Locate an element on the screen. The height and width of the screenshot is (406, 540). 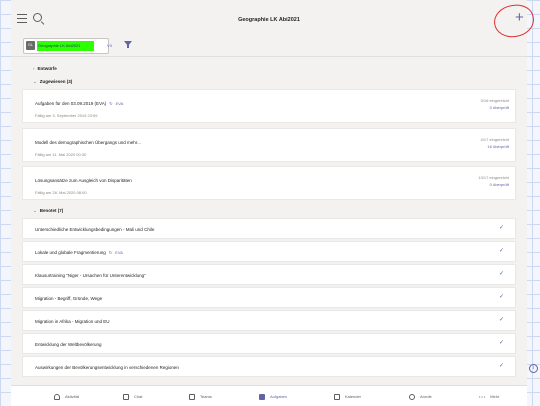
phone-icon is located at coordinates (412, 397).